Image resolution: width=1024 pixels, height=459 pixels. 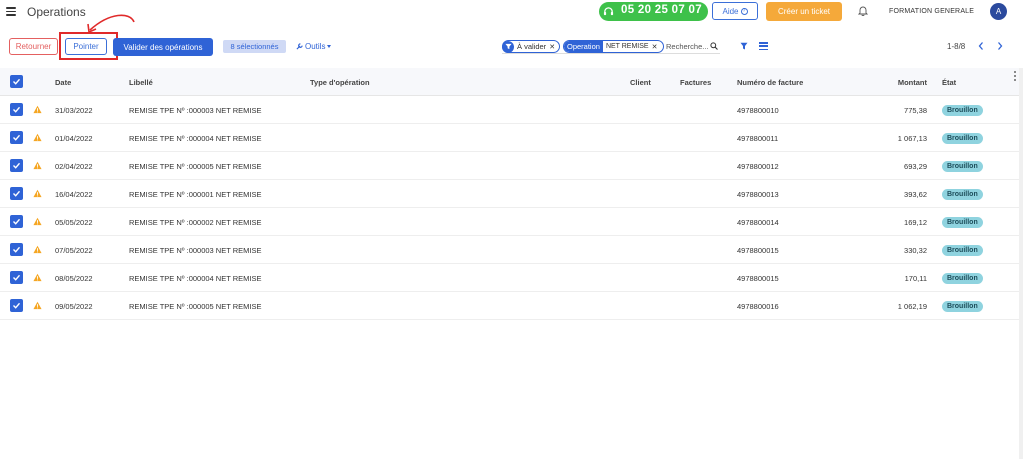 I want to click on pointer-button: Pointer, so click(x=86, y=46).